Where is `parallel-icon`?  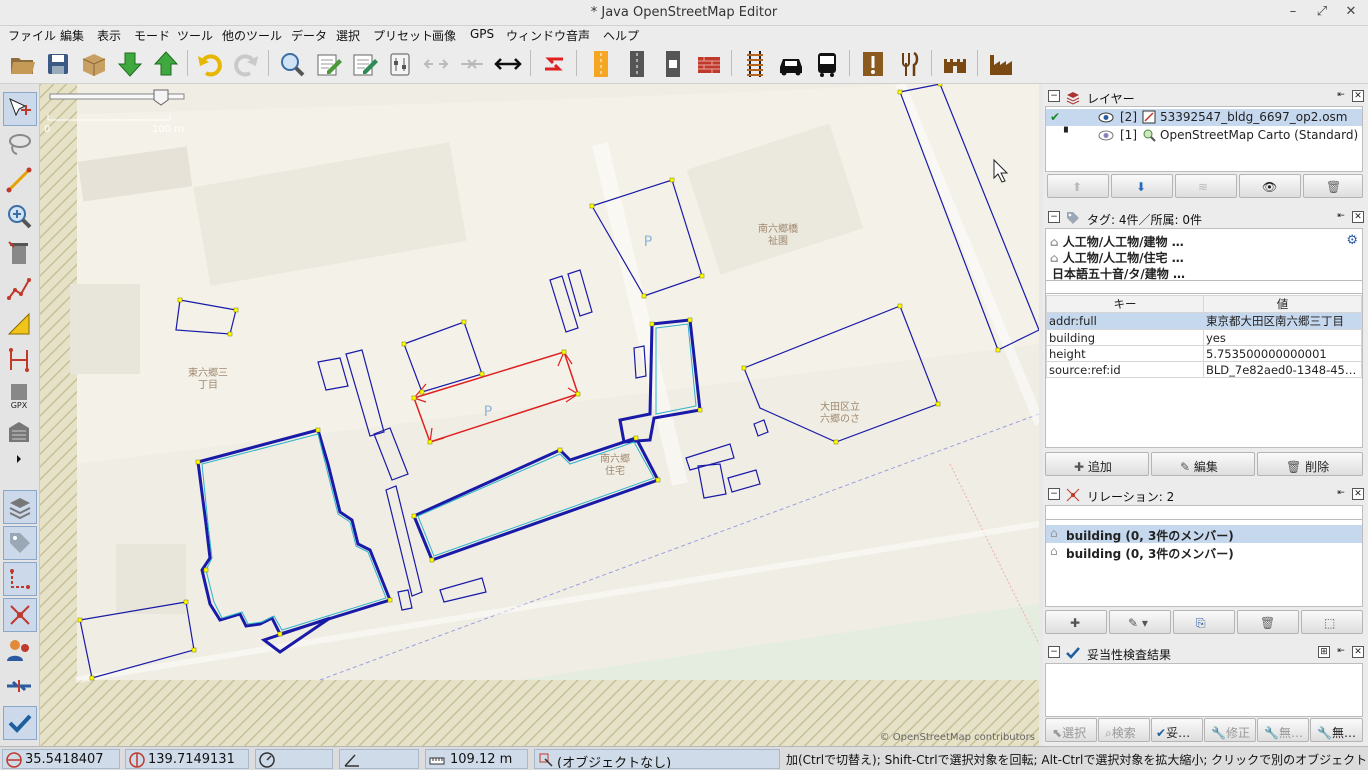 parallel-icon is located at coordinates (20, 361).